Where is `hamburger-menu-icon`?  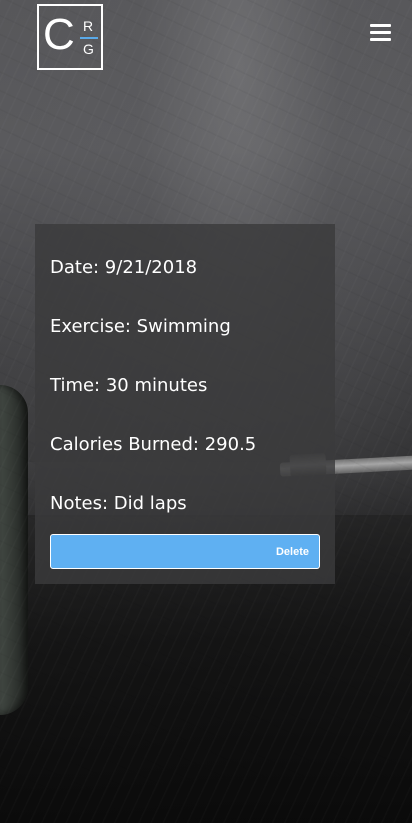 hamburger-menu-icon is located at coordinates (380, 33).